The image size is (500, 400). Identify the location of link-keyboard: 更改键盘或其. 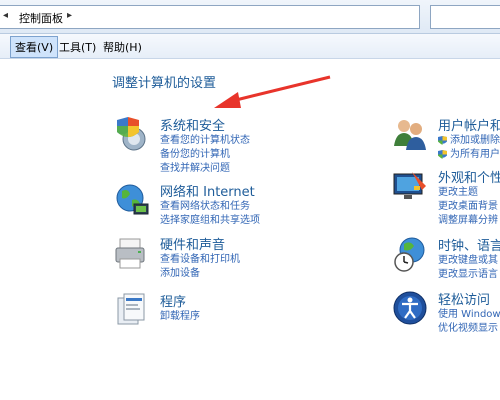
(468, 261).